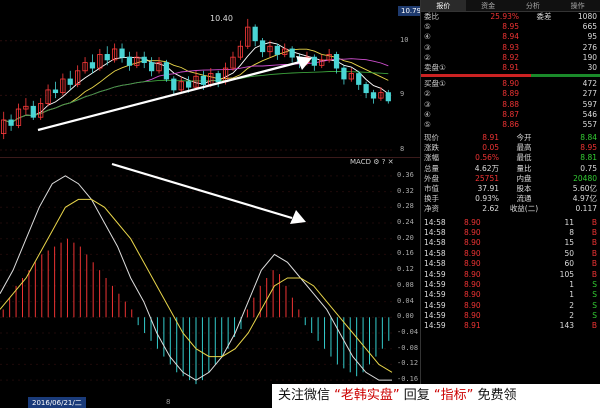 This screenshot has width=600, height=408. Describe the element at coordinates (431, 158) in the screenshot. I see `stat-label: 涨幅` at that location.